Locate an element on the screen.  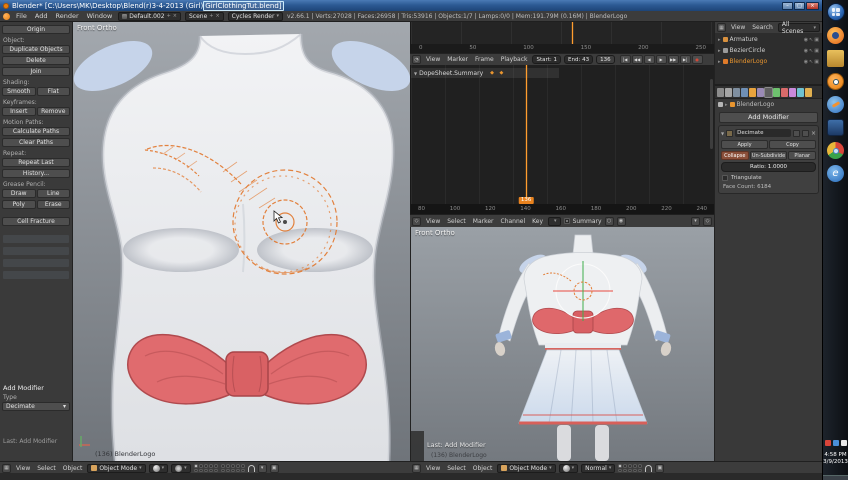
dopesheet-menu-channel: Channel is located at coordinates (513, 221).